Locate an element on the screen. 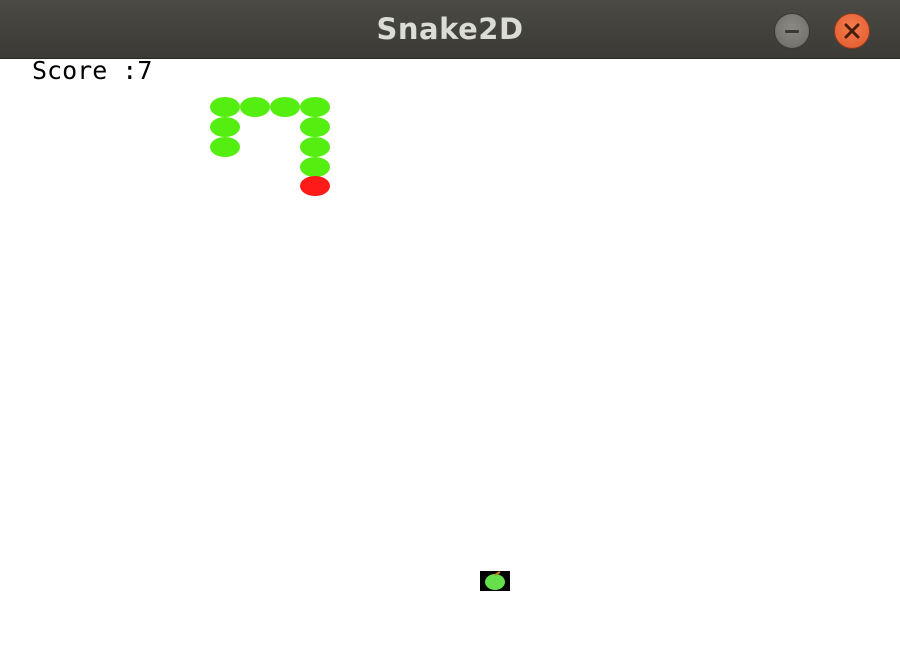 The height and width of the screenshot is (650, 900). close-icon is located at coordinates (852, 31).